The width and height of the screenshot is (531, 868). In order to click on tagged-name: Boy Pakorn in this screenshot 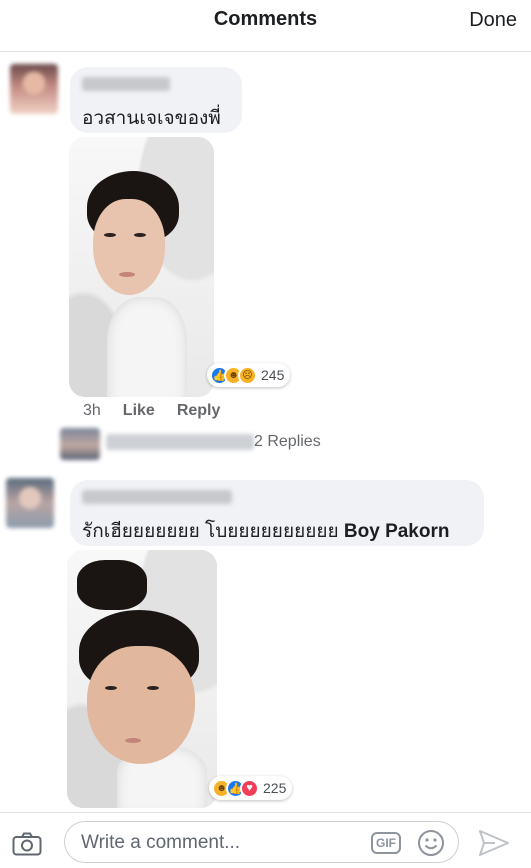, I will do `click(397, 531)`.